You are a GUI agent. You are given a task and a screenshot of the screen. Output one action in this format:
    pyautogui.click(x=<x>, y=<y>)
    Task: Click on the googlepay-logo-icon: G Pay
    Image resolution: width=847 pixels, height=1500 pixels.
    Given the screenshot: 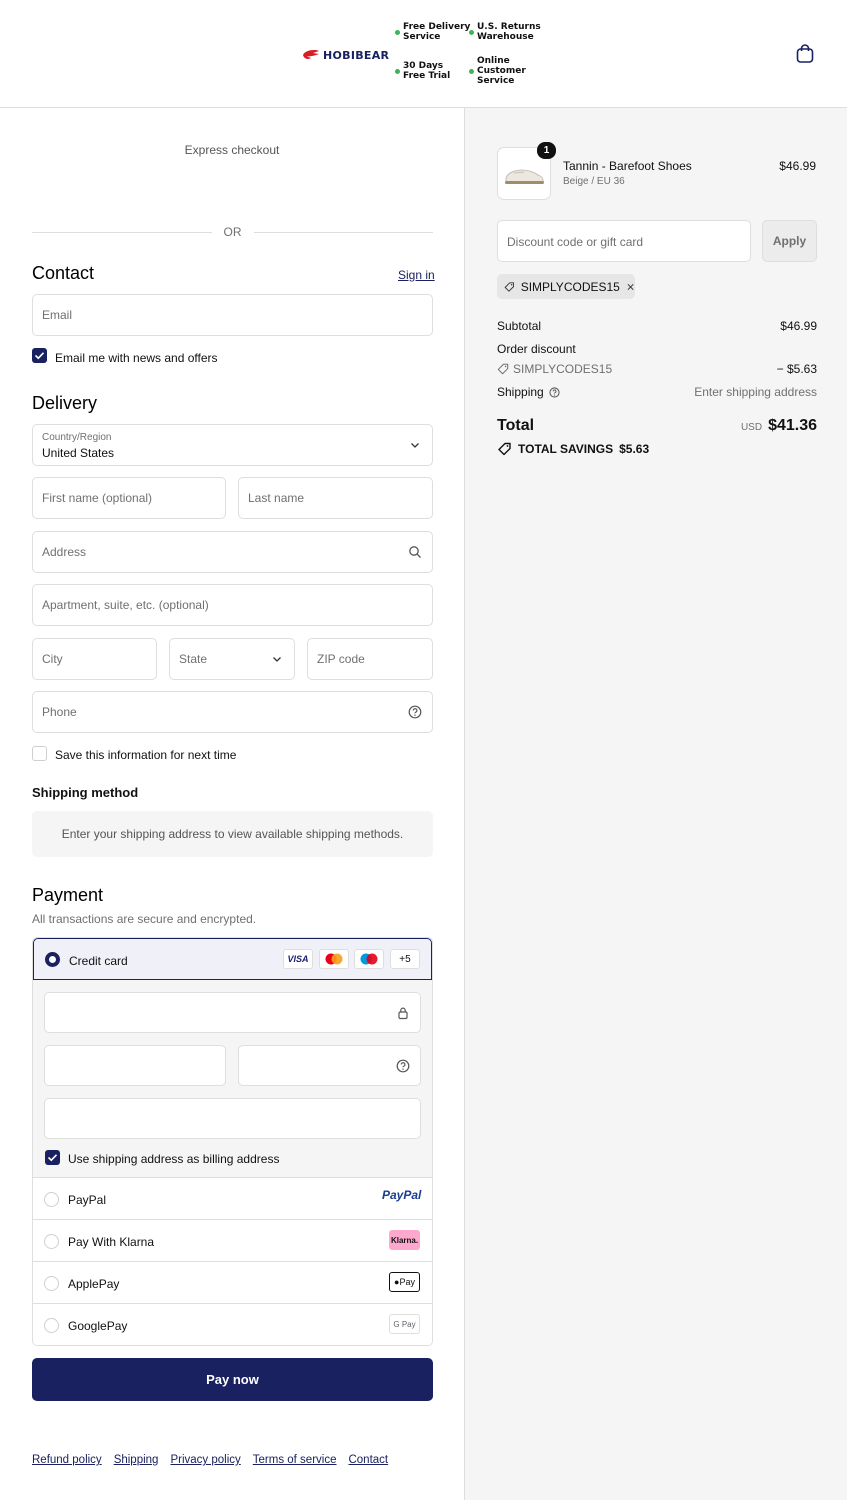 What is the action you would take?
    pyautogui.click(x=404, y=1324)
    